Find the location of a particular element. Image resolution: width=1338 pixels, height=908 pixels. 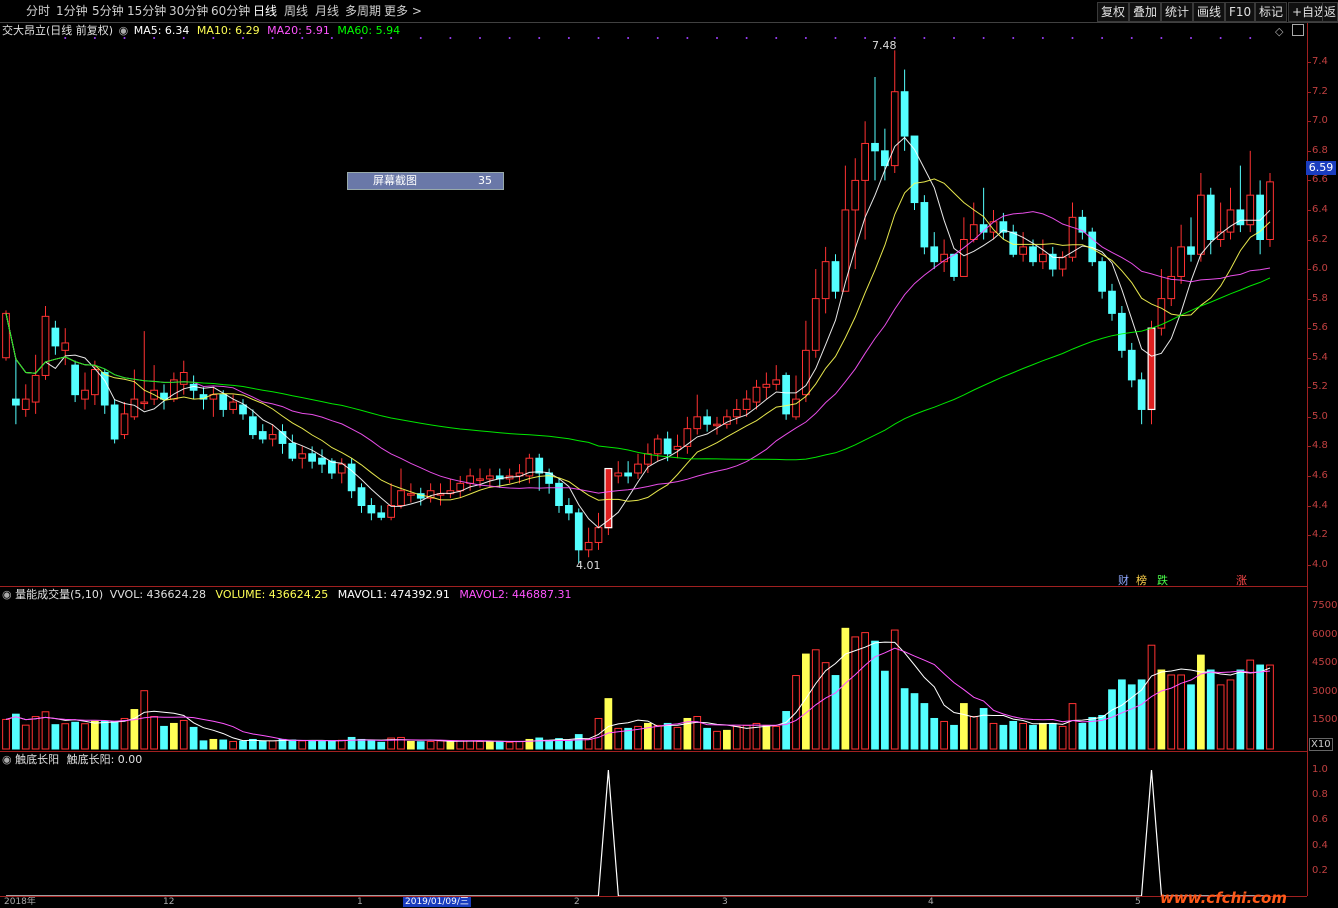

indicator-toggle-icon: ◉ is located at coordinates (7, 759).